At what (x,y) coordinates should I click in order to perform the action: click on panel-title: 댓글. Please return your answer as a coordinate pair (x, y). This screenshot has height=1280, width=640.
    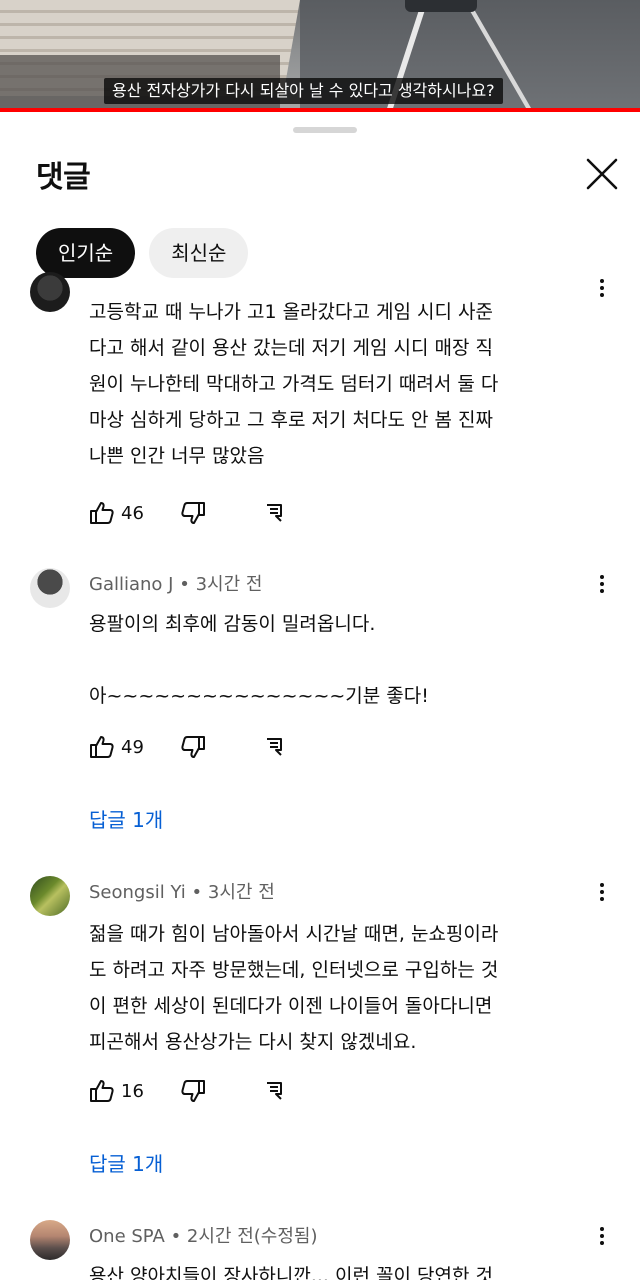
    Looking at the image, I should click on (63, 177).